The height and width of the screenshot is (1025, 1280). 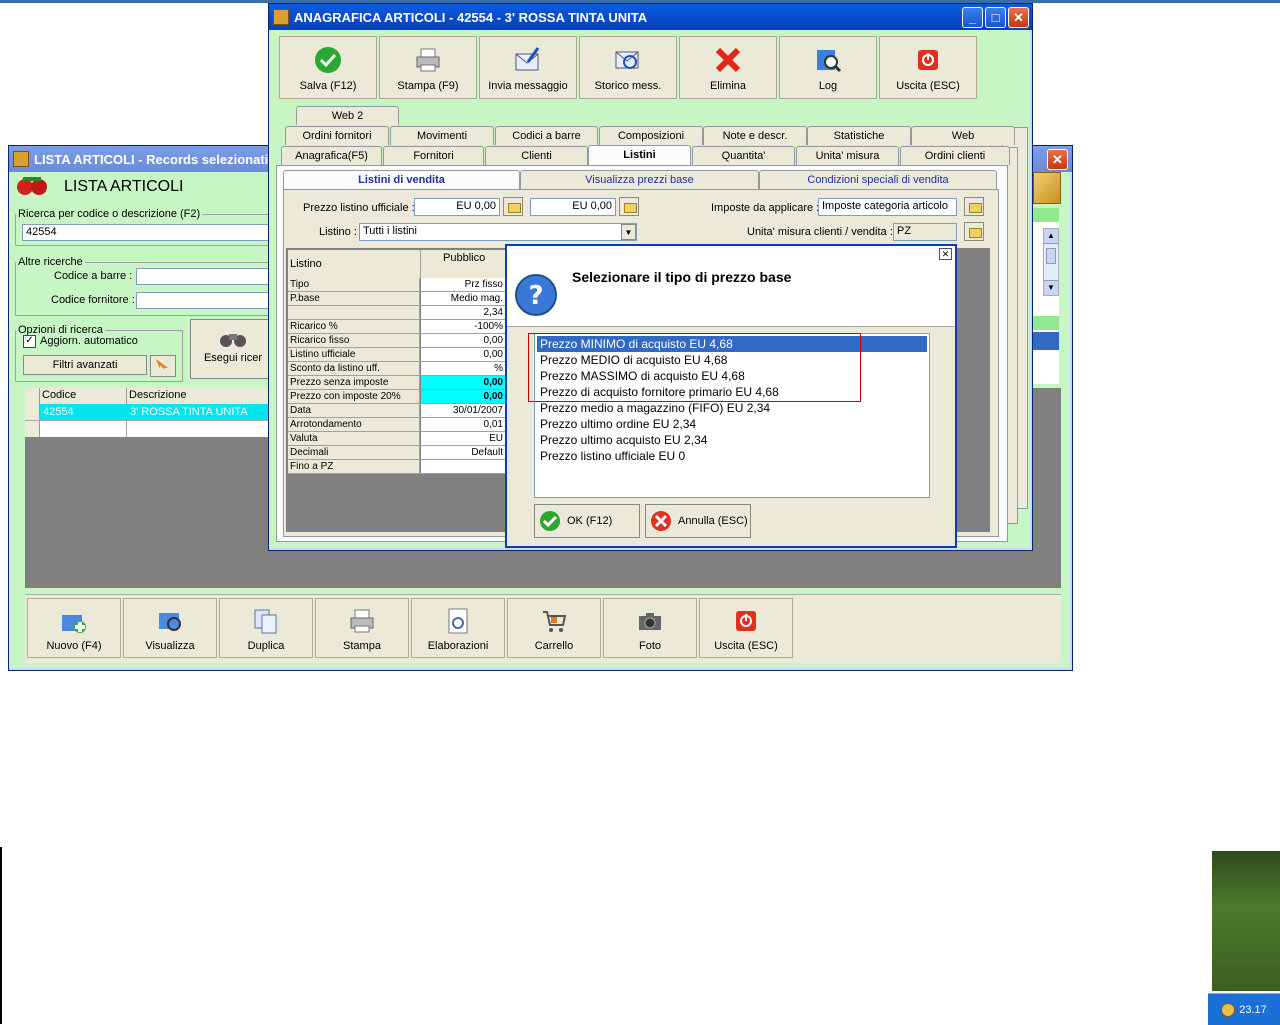 I want to click on tab-web: Web, so click(x=963, y=135).